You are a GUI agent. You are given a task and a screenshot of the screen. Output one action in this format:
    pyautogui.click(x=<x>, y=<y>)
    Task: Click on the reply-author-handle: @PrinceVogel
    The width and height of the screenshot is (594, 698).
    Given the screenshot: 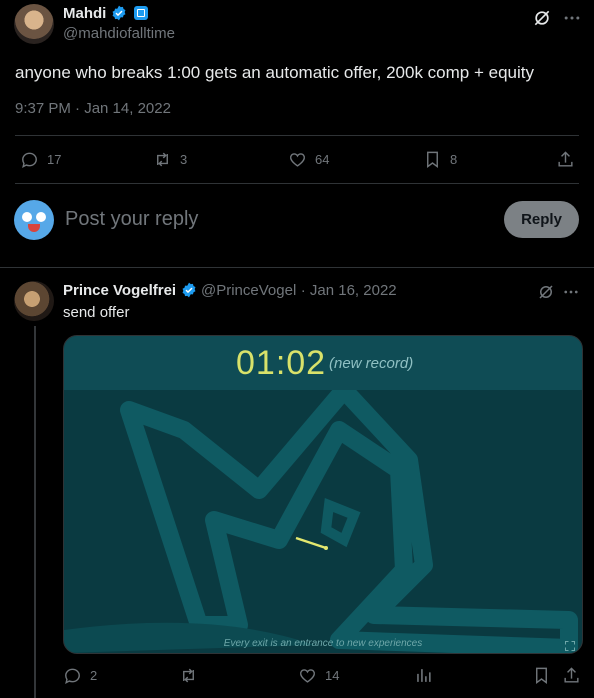 What is the action you would take?
    pyautogui.click(x=248, y=290)
    